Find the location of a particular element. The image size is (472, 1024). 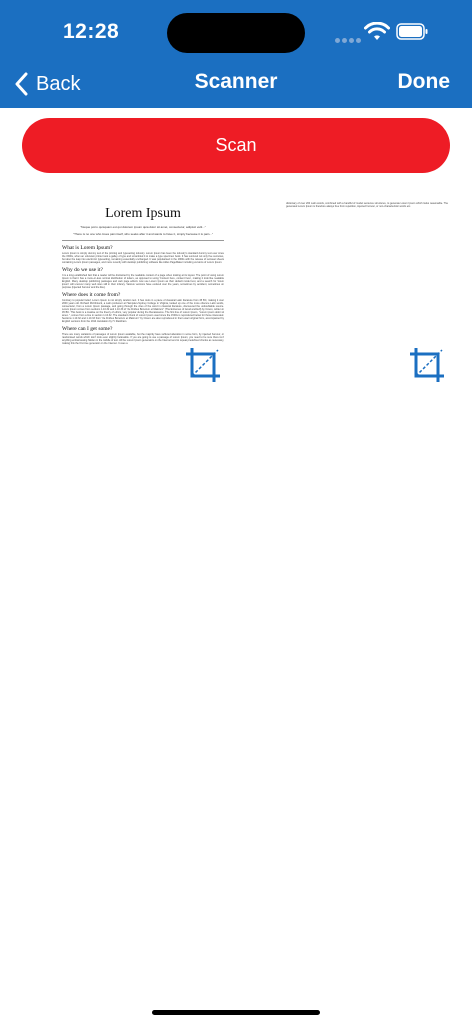

back-label: Back is located at coordinates (58, 83).